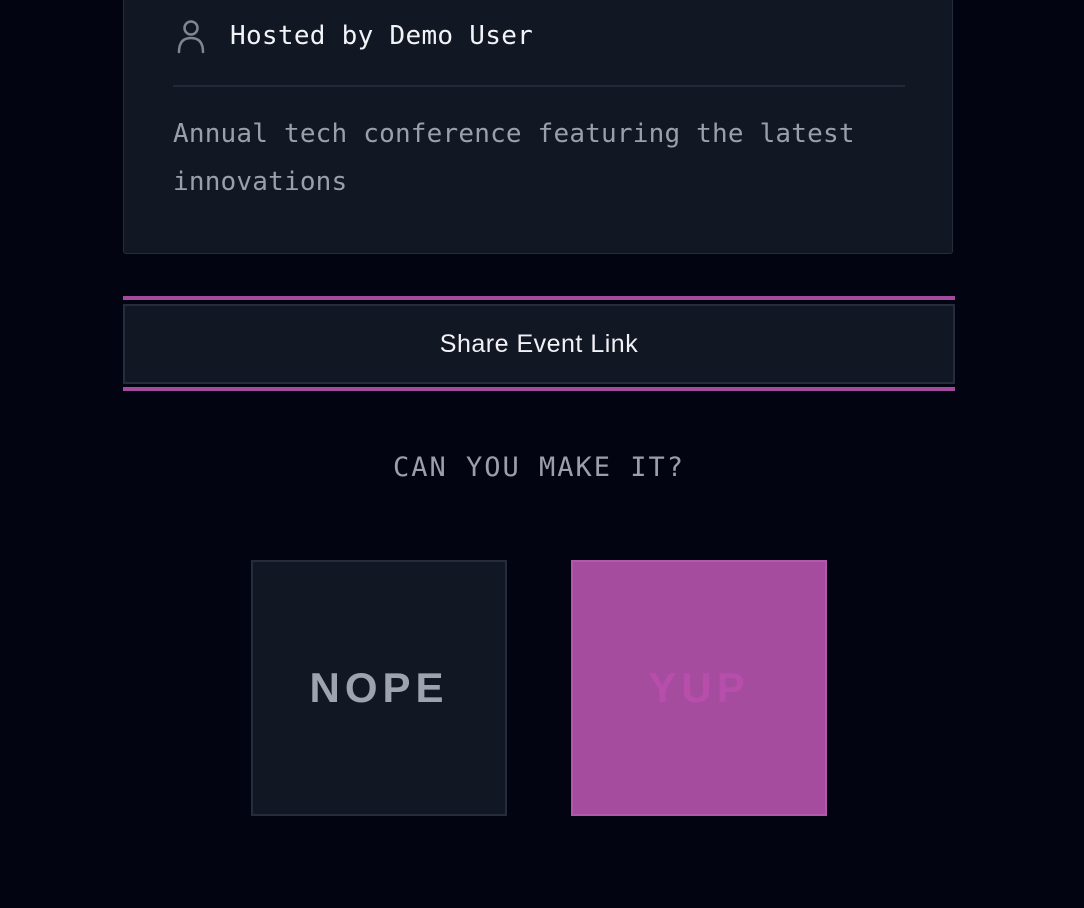  I want to click on host-row: Hosted by Demo User, so click(353, 36).